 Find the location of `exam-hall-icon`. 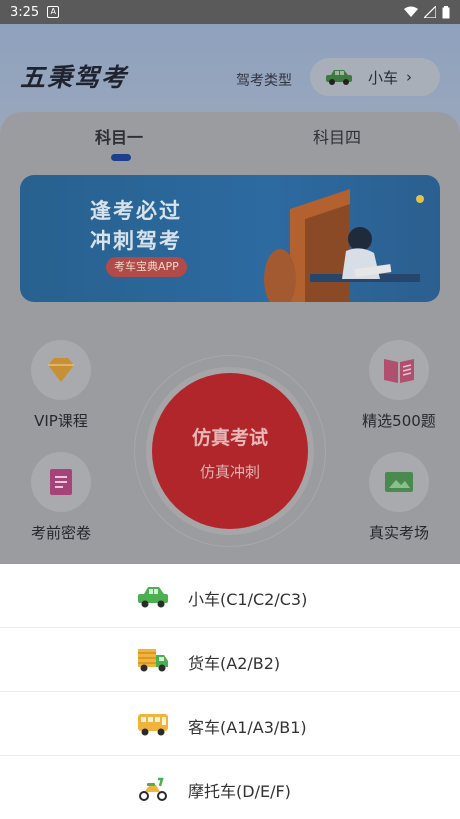

exam-hall-icon is located at coordinates (399, 482).